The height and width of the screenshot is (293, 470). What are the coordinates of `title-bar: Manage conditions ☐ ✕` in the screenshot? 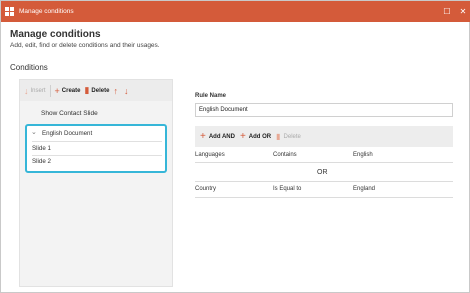 It's located at (235, 11).